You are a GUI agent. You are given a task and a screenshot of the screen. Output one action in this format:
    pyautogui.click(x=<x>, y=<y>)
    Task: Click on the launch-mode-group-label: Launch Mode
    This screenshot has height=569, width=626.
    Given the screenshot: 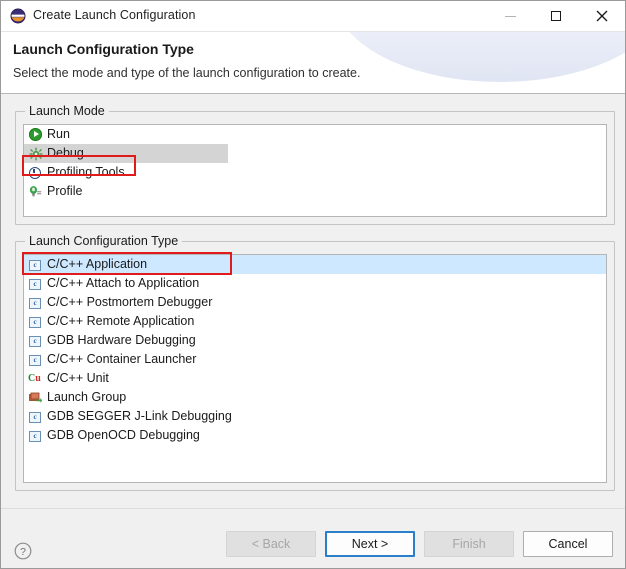 What is the action you would take?
    pyautogui.click(x=67, y=111)
    